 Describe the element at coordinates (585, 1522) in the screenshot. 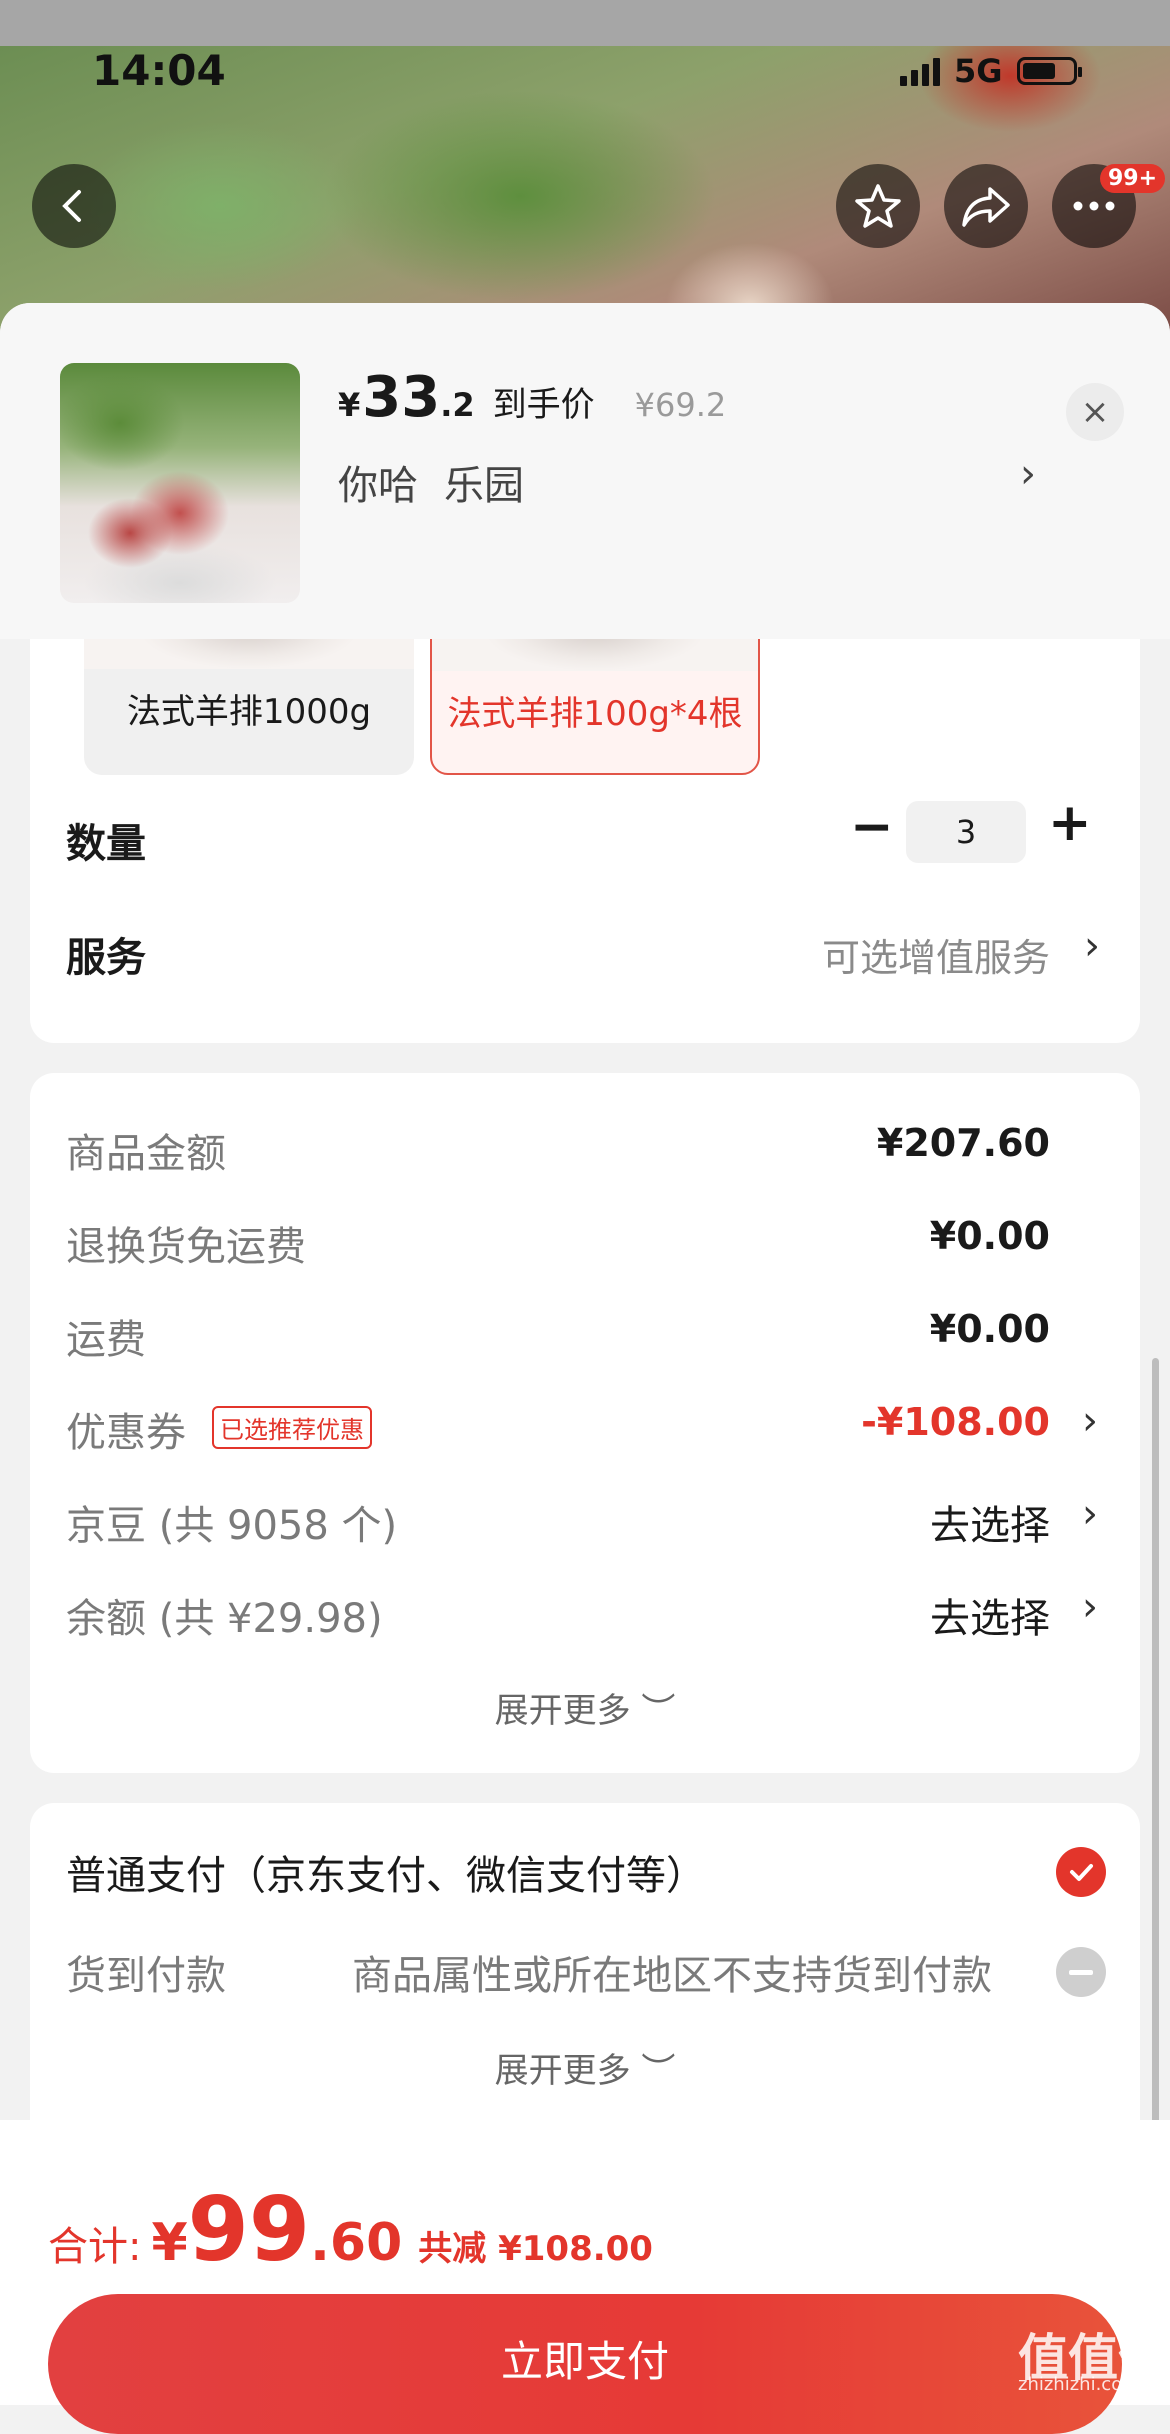

I see `fee-row-jingdou: 京豆 (共 9058 个) 去选择 ›` at that location.